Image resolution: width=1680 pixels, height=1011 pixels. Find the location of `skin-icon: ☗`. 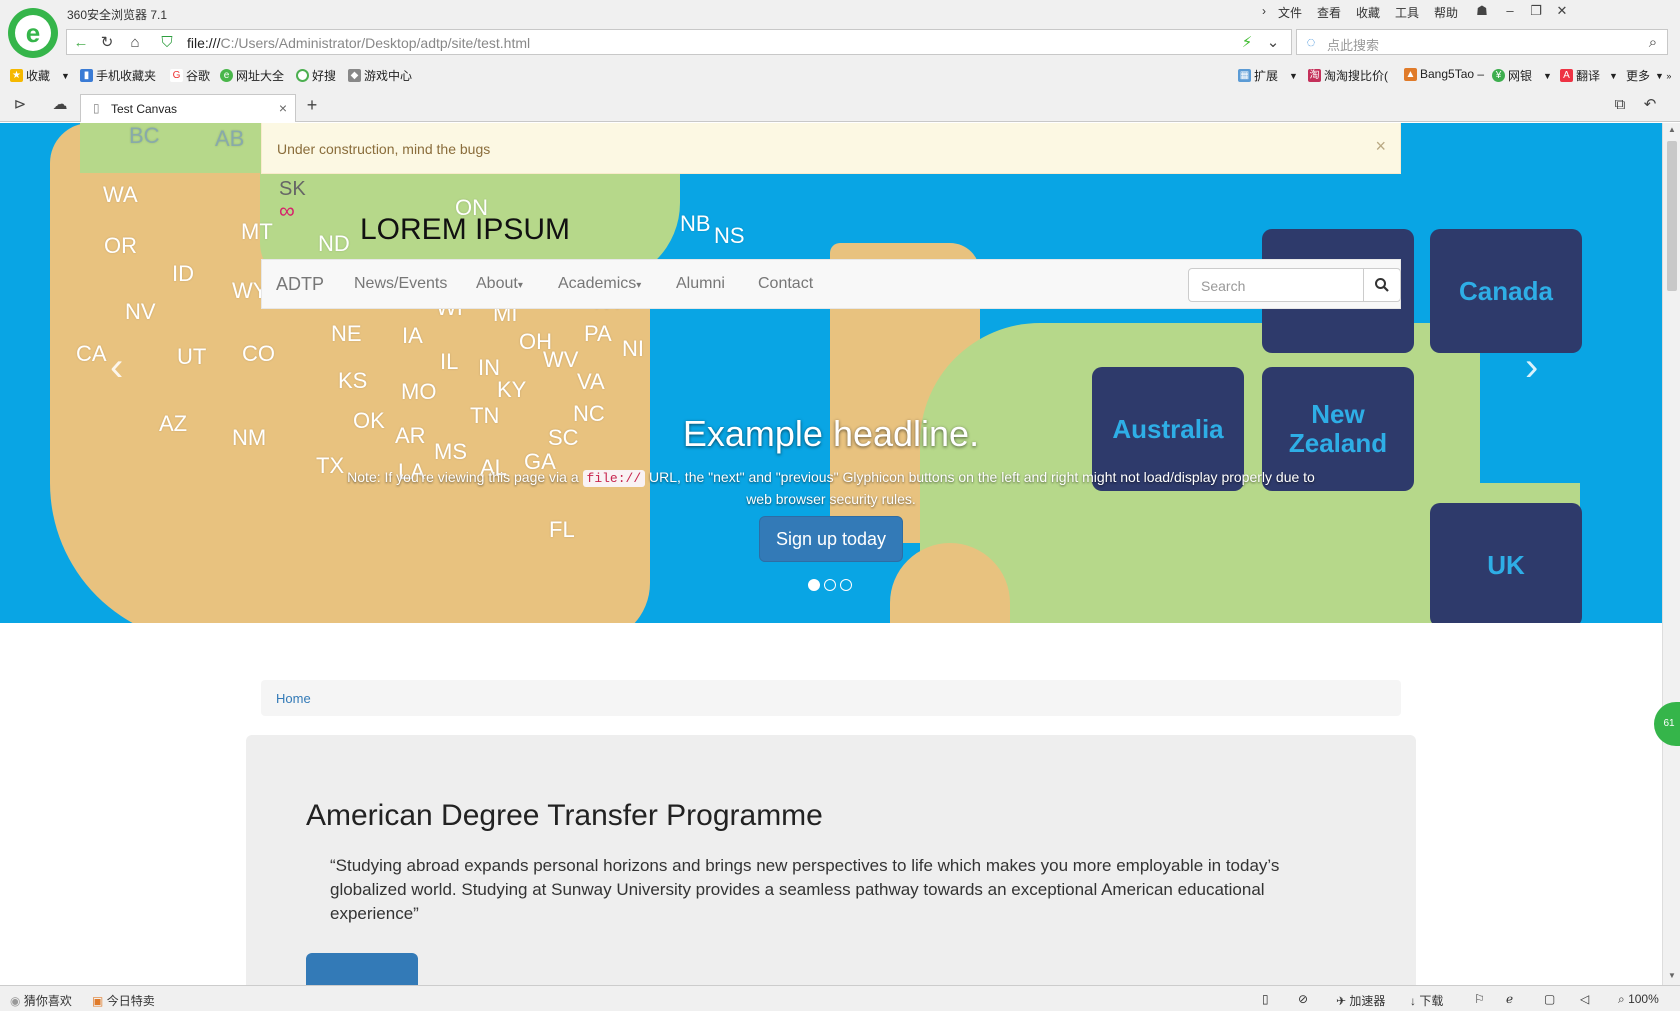

skin-icon: ☗ is located at coordinates (1482, 11).